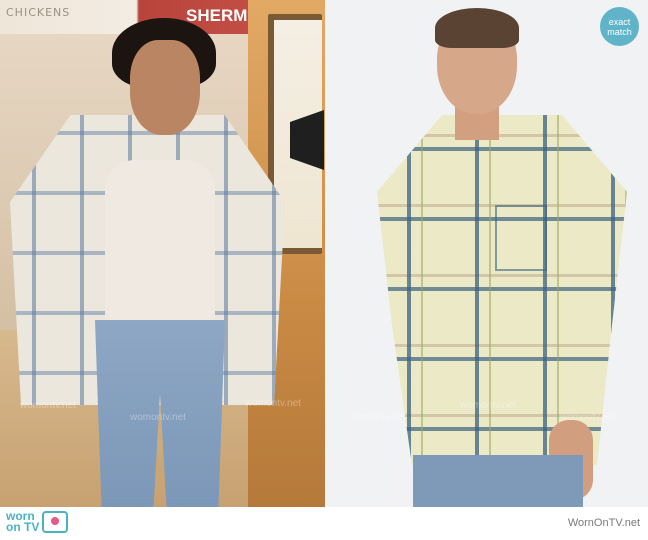  I want to click on footer-bar, so click(324, 523).